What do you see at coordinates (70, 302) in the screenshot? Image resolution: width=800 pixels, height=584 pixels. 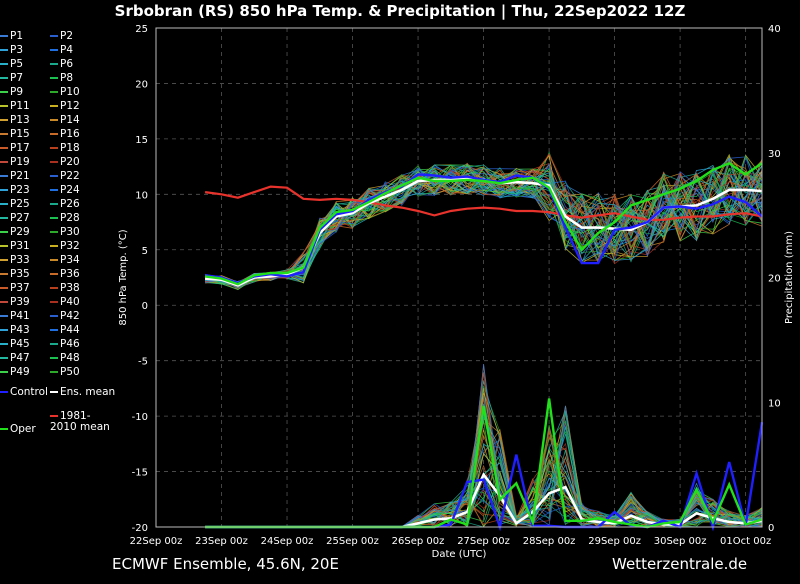 I see `legend-label: P40` at bounding box center [70, 302].